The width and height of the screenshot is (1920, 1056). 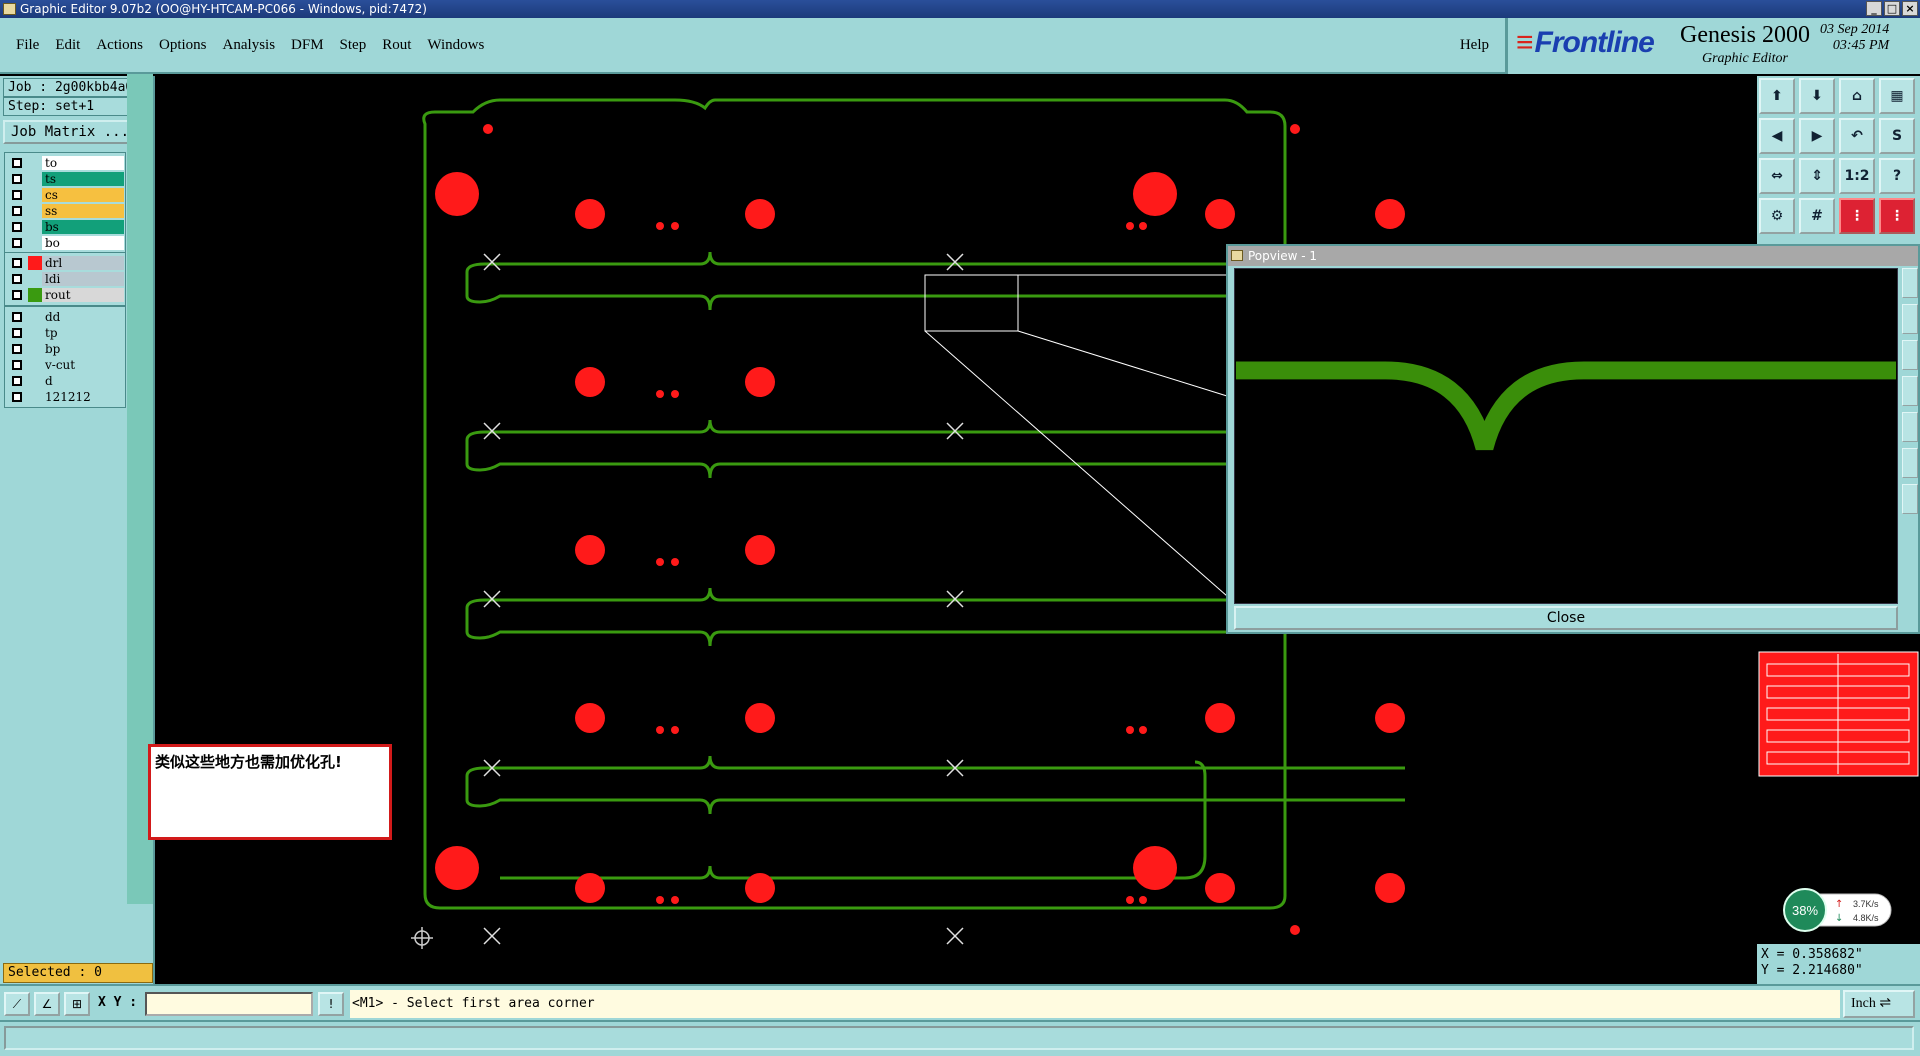 What do you see at coordinates (1892, 8) in the screenshot?
I see `maximize-button: □` at bounding box center [1892, 8].